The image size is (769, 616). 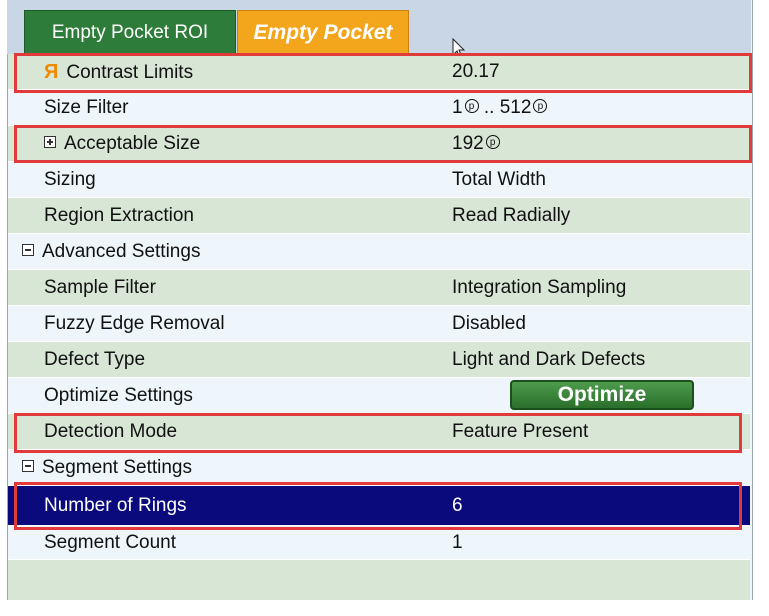 I want to click on row-fuzzy-edge-removal: Fuzzy Edge Removal Disabled, so click(x=379, y=324).